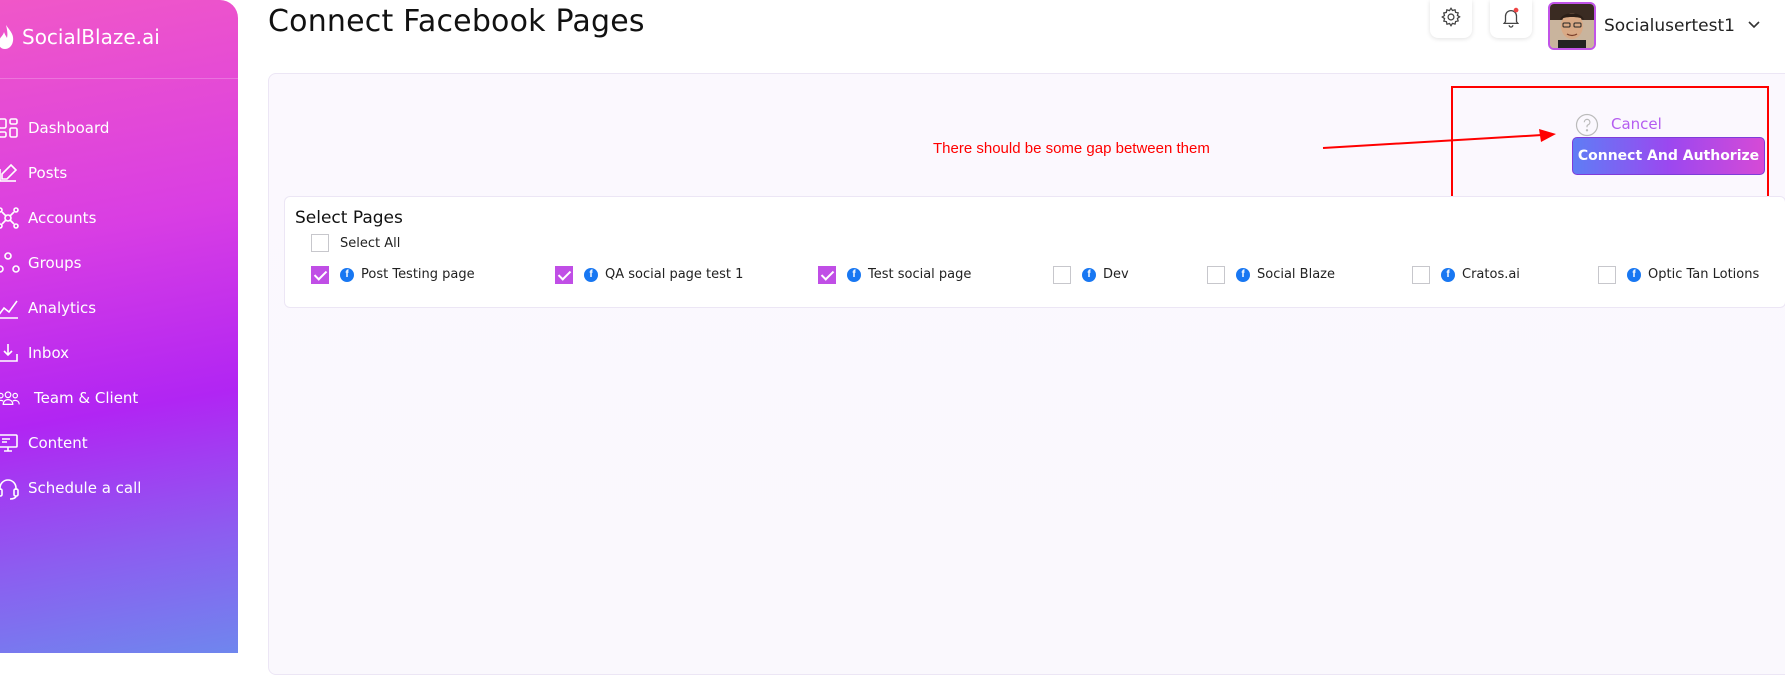 The image size is (1785, 675). Describe the element at coordinates (1216, 275) in the screenshot. I see `page-checkbox-social-blaze` at that location.